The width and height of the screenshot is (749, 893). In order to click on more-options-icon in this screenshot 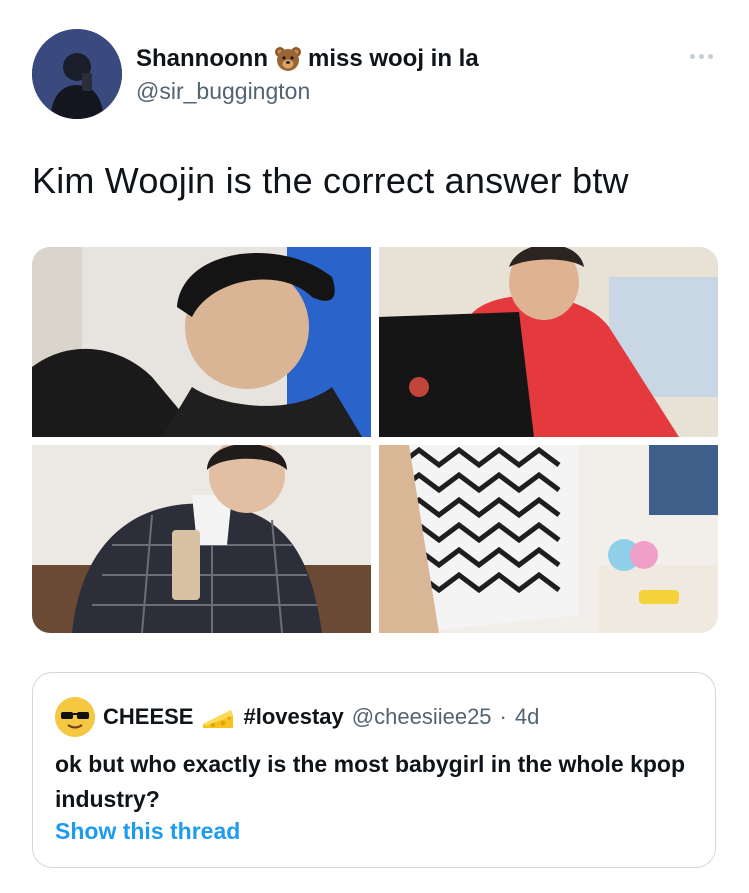, I will do `click(701, 56)`.